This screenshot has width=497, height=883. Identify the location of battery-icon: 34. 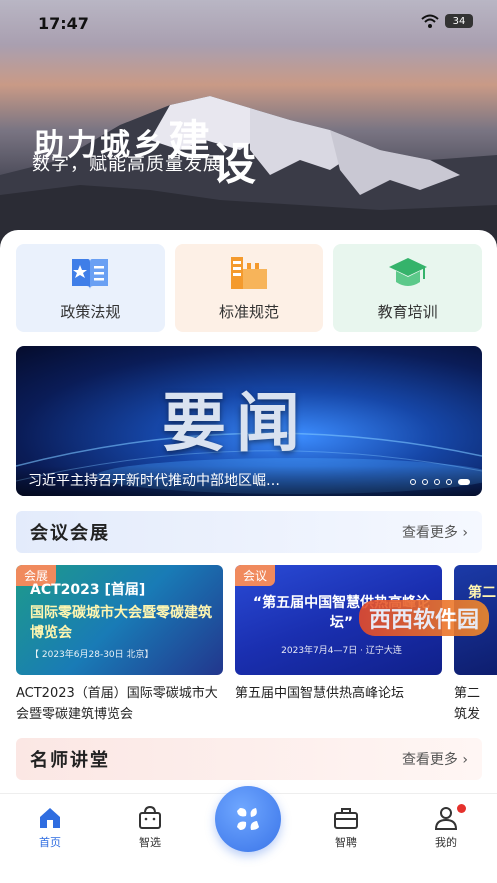
(459, 21).